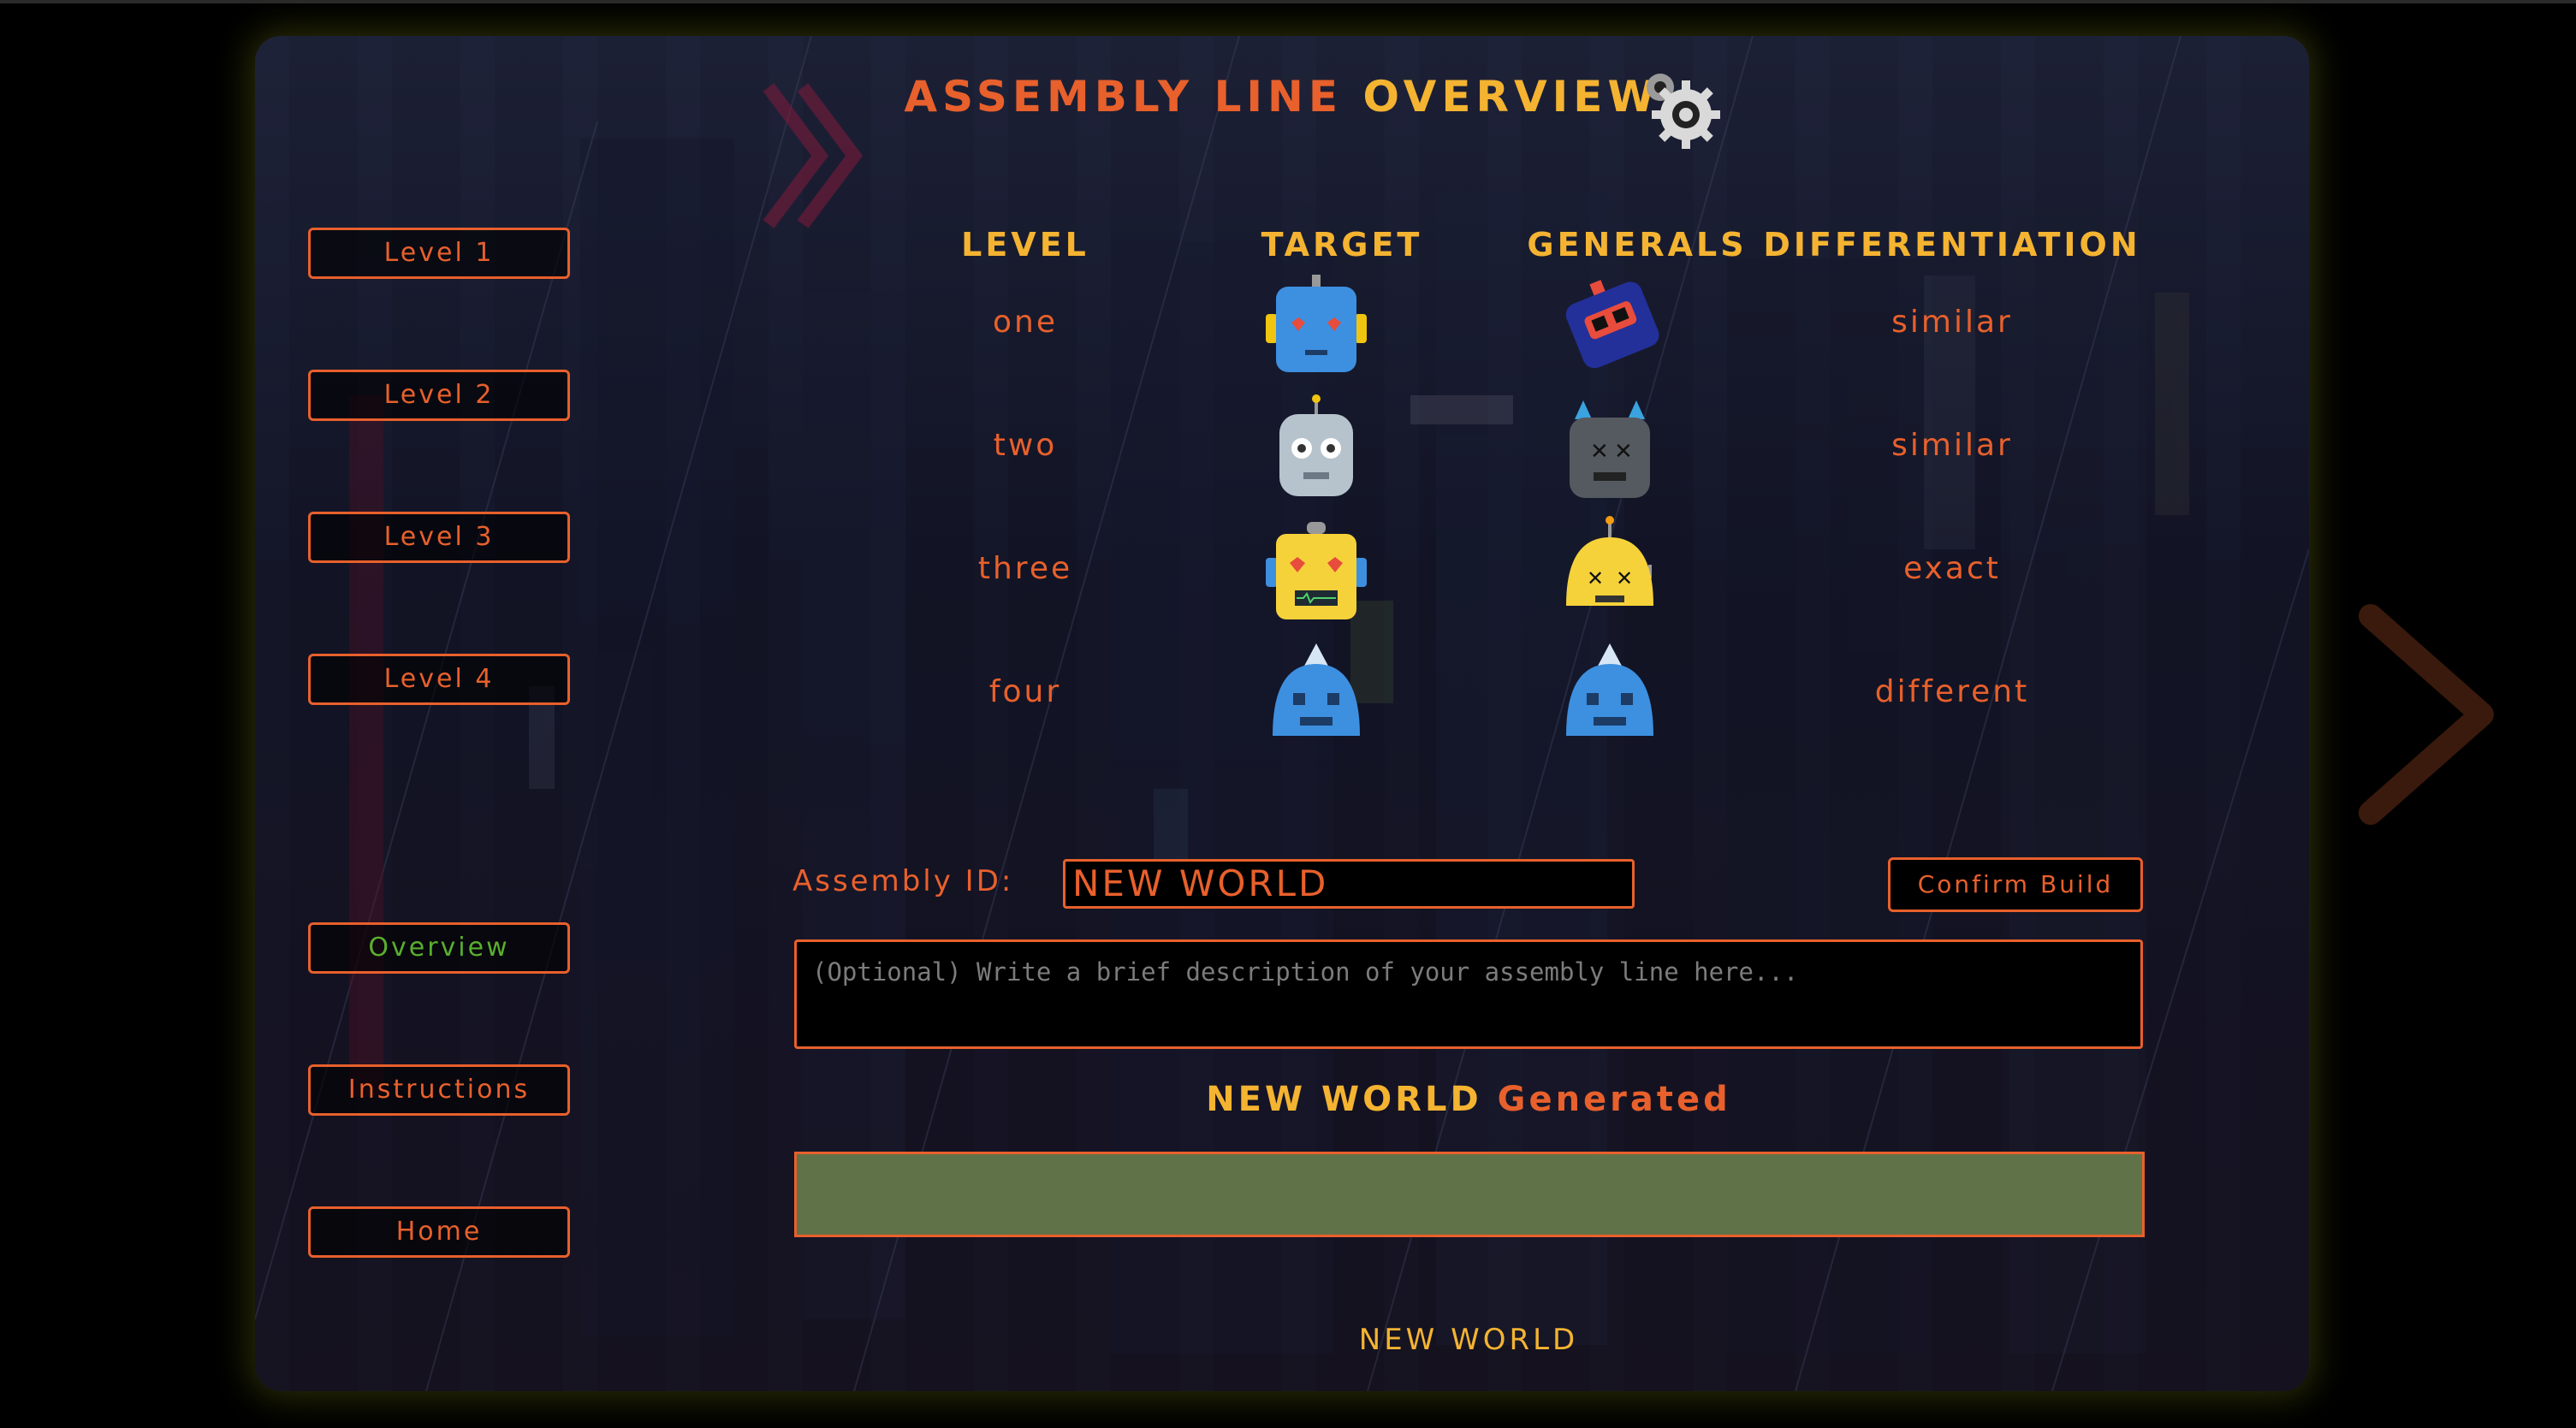  What do you see at coordinates (1683, 112) in the screenshot?
I see `gear-icon` at bounding box center [1683, 112].